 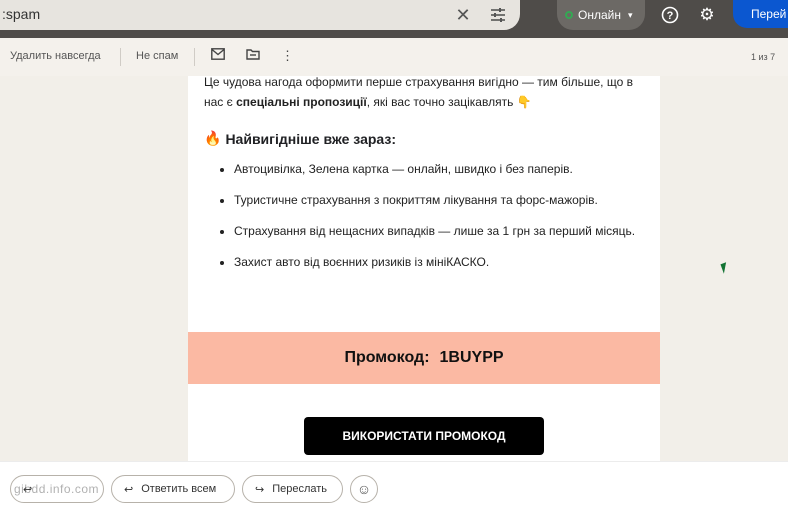 What do you see at coordinates (463, 15) in the screenshot?
I see `close-icon: ✕` at bounding box center [463, 15].